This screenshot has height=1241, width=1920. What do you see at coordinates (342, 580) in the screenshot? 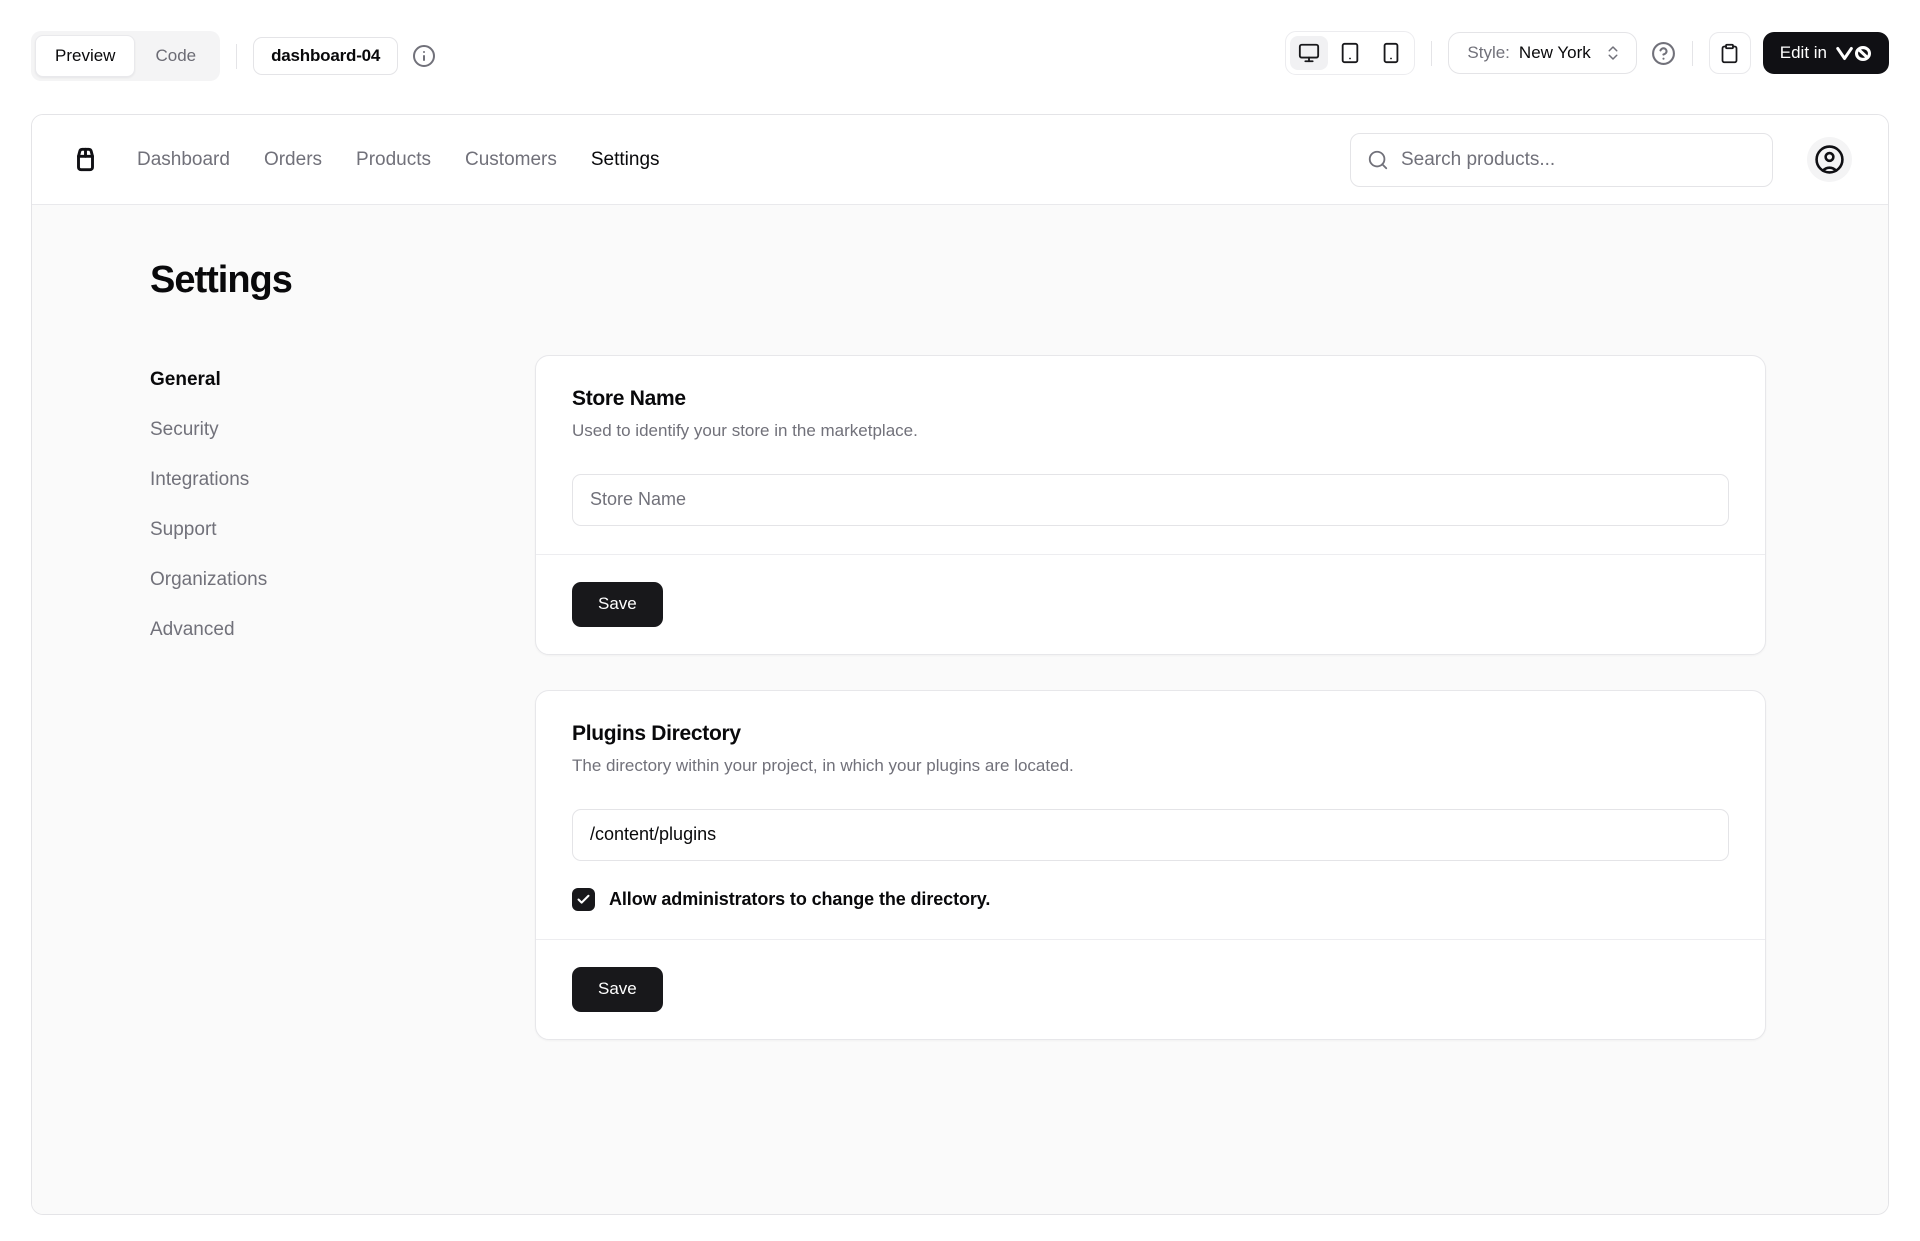
I see `sidebar-item-organizations: Organizations` at bounding box center [342, 580].